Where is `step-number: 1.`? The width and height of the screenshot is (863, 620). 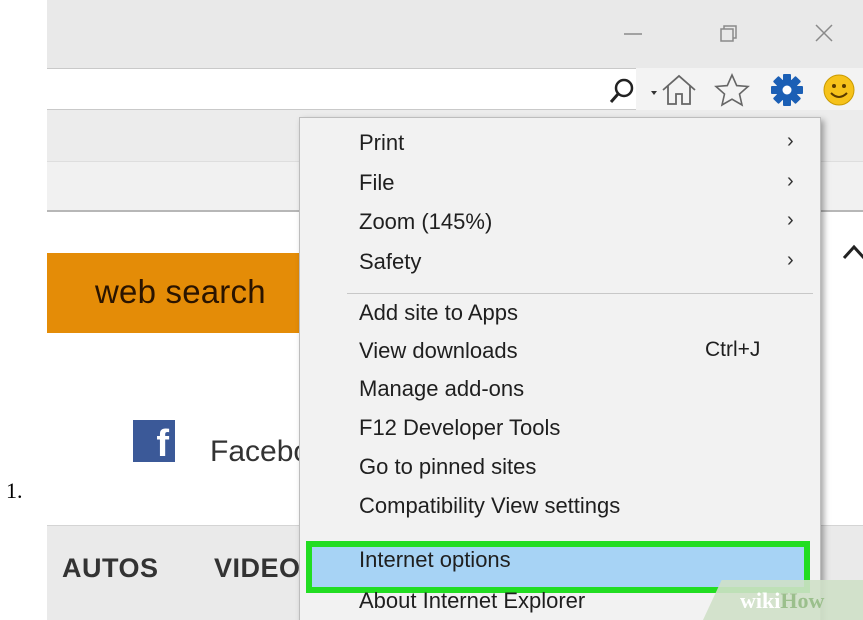 step-number: 1. is located at coordinates (14, 490).